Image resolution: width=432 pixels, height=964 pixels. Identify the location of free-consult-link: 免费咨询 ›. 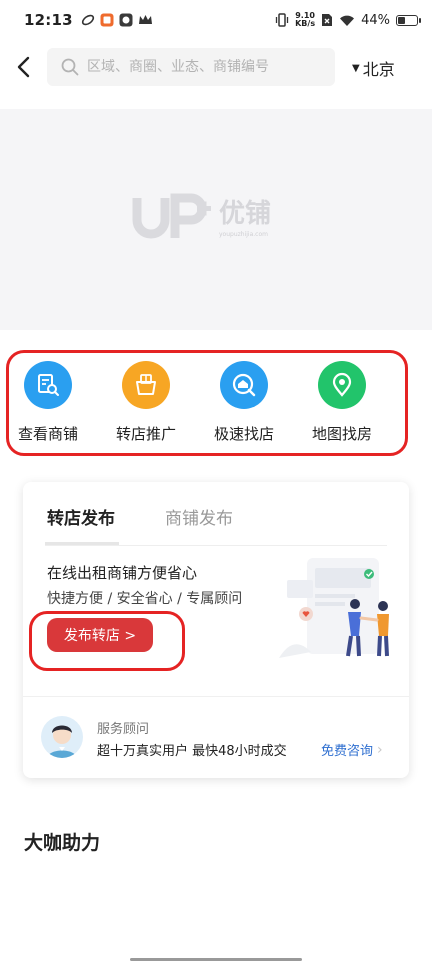
(352, 750).